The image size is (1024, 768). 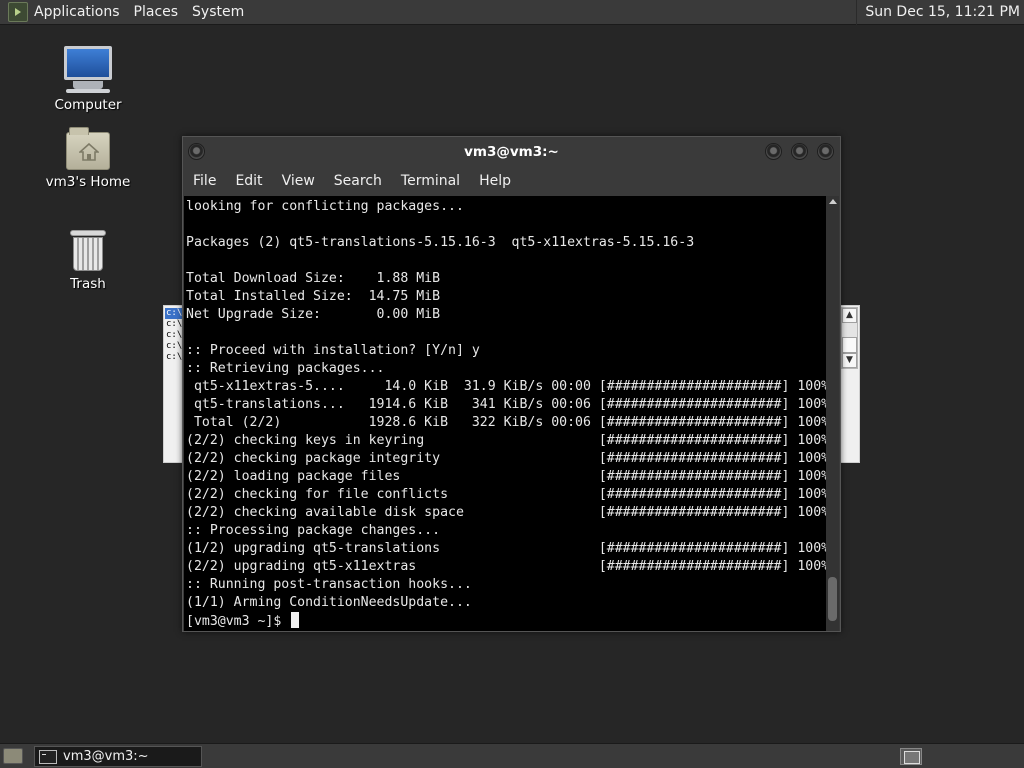 What do you see at coordinates (313, 278) in the screenshot?
I see `terminal-line: Total Download Size: 1.88 MiB` at bounding box center [313, 278].